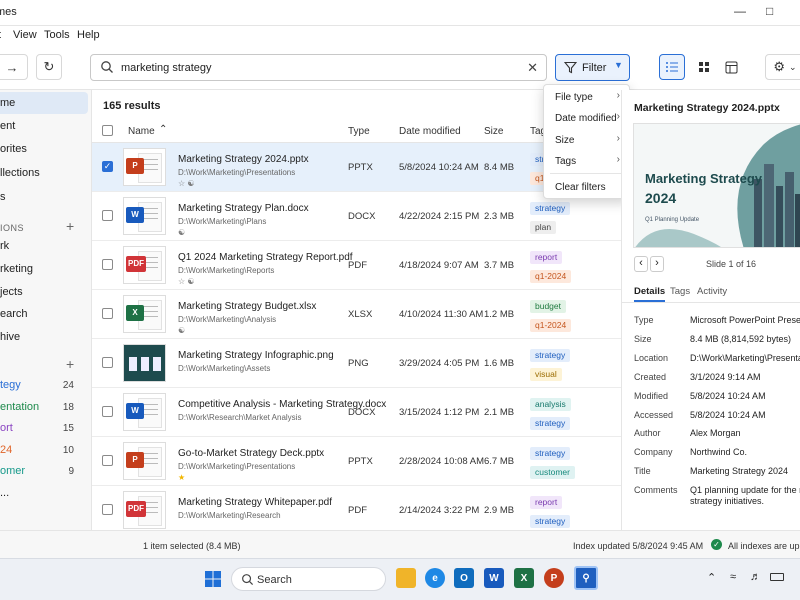  Describe the element at coordinates (464, 578) in the screenshot. I see `outlook-icon: O` at that location.